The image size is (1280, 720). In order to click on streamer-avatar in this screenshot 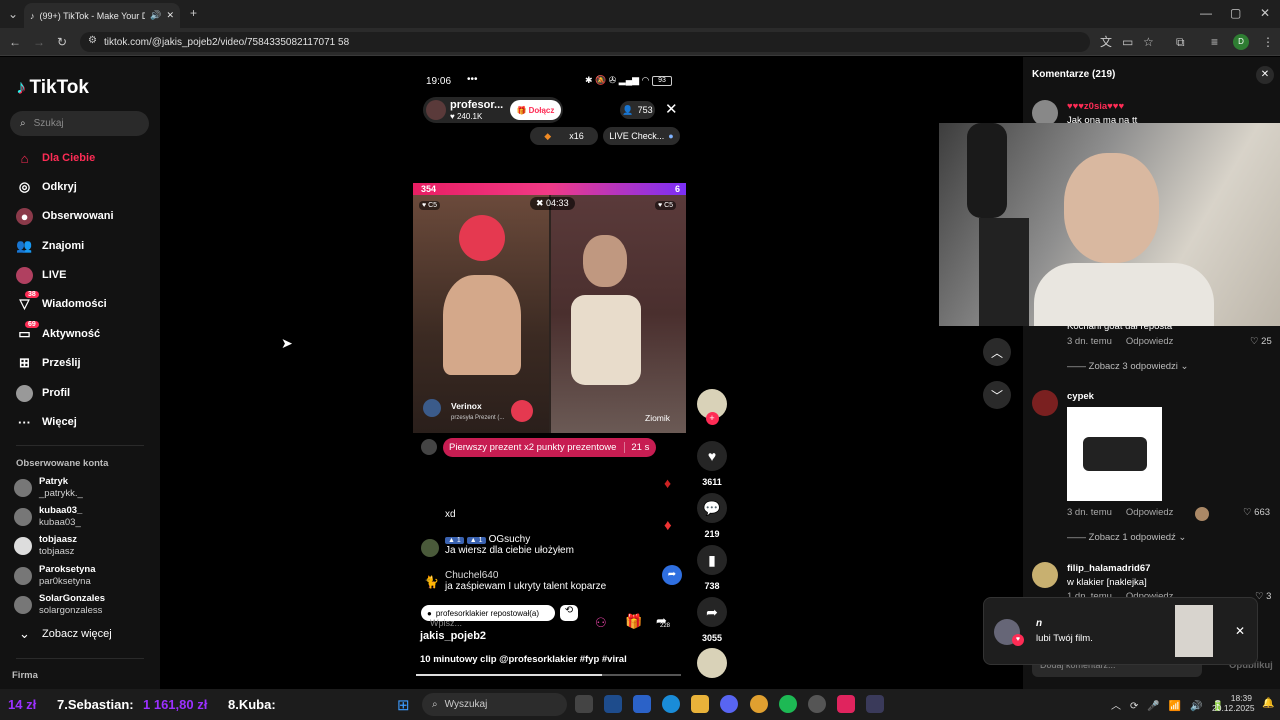, I will do `click(436, 110)`.